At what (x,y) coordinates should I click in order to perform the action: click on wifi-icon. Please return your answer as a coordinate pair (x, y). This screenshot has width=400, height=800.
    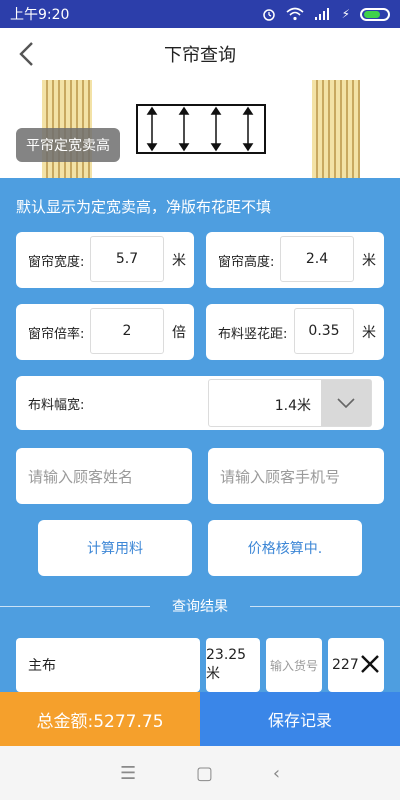
    Looking at the image, I should click on (295, 14).